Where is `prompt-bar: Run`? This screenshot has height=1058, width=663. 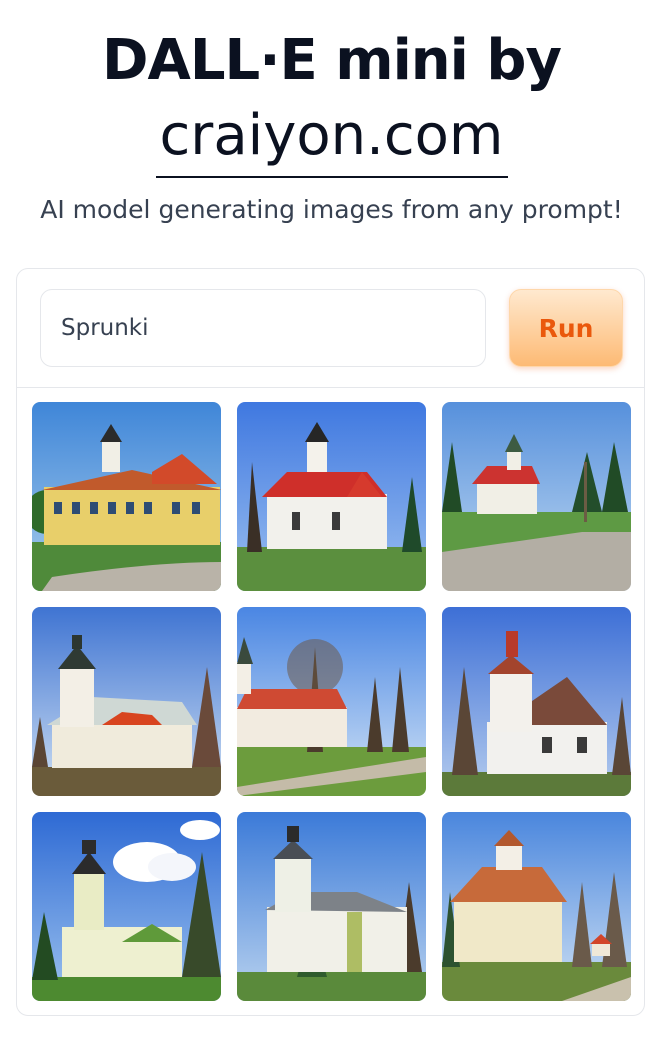
prompt-bar: Run is located at coordinates (330, 328).